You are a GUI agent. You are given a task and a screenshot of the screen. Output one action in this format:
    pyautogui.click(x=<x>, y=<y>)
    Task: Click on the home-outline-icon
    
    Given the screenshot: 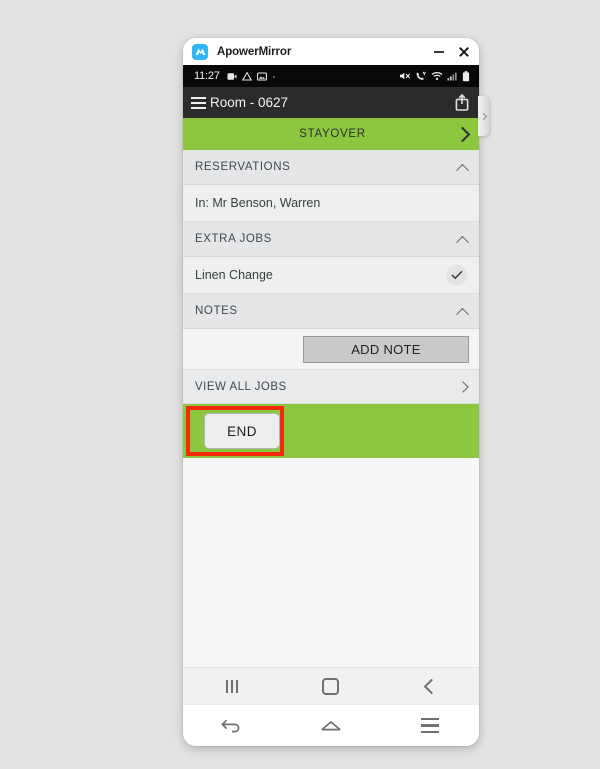 What is the action you would take?
    pyautogui.click(x=331, y=725)
    